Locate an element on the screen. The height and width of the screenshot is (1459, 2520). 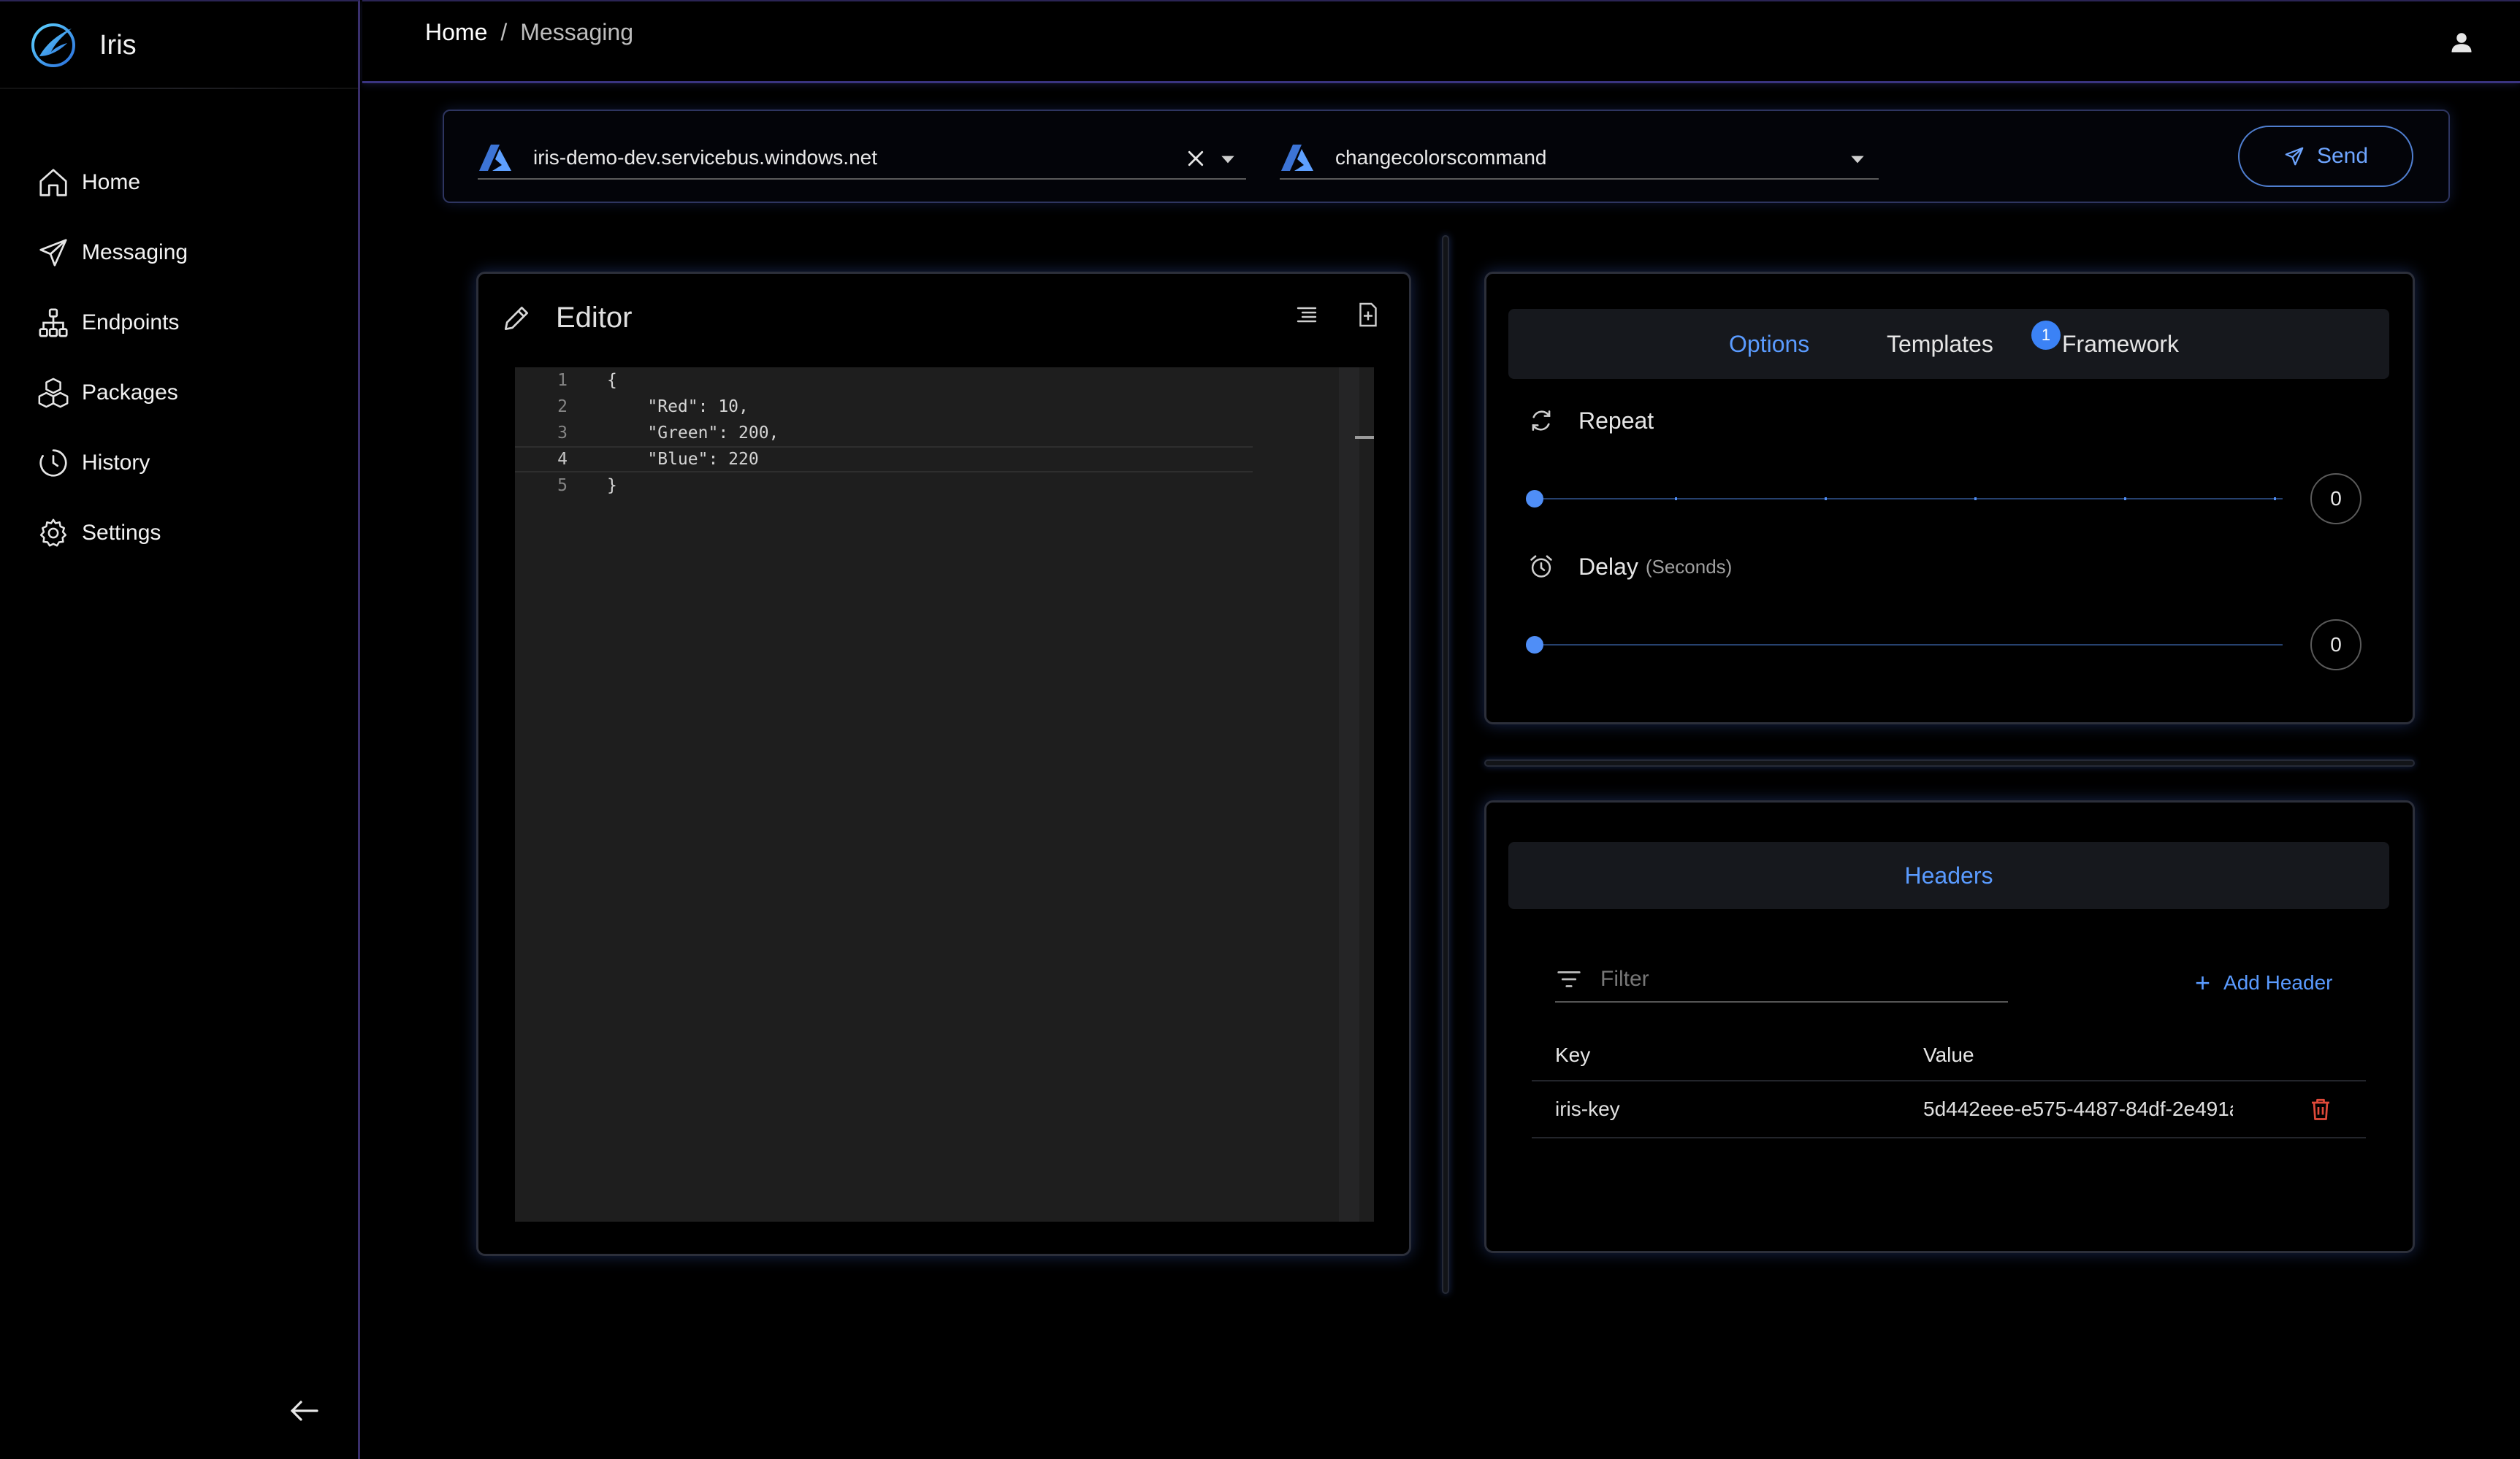
headers-tab-bar: Headers is located at coordinates (1948, 875).